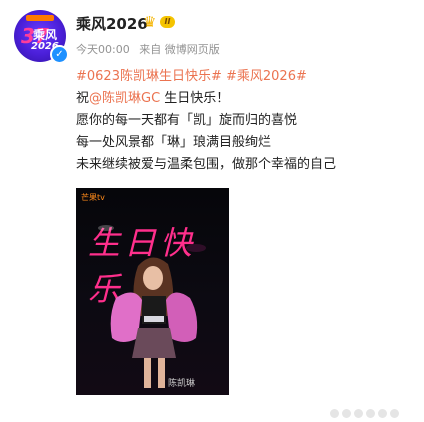 The width and height of the screenshot is (424, 422). I want to click on post-meta: 今天00:00 来自 微博网页版, so click(151, 49).